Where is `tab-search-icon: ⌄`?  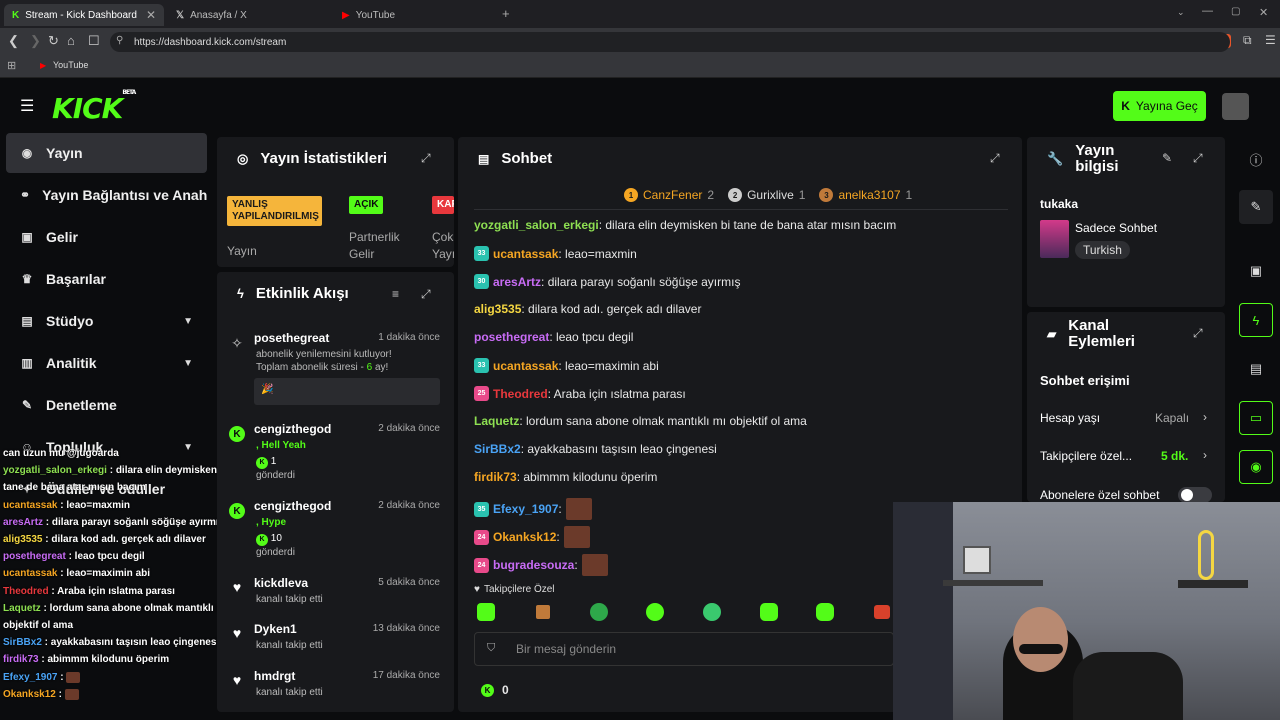
tab-search-icon: ⌄ is located at coordinates (1181, 12).